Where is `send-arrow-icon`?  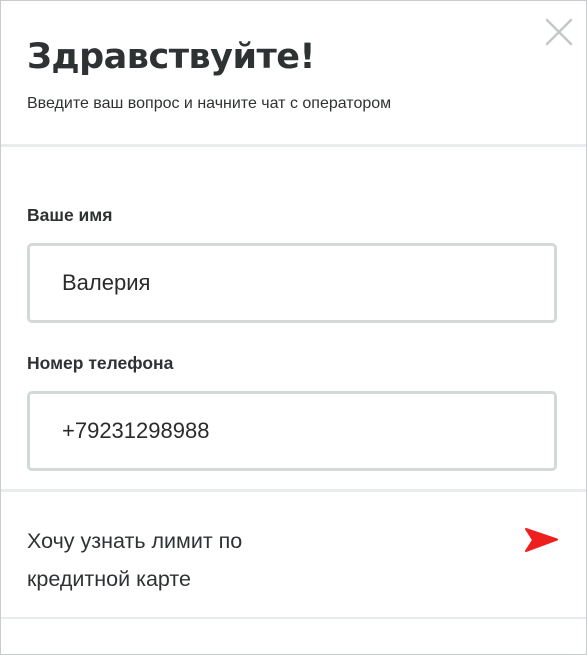 send-arrow-icon is located at coordinates (541, 540).